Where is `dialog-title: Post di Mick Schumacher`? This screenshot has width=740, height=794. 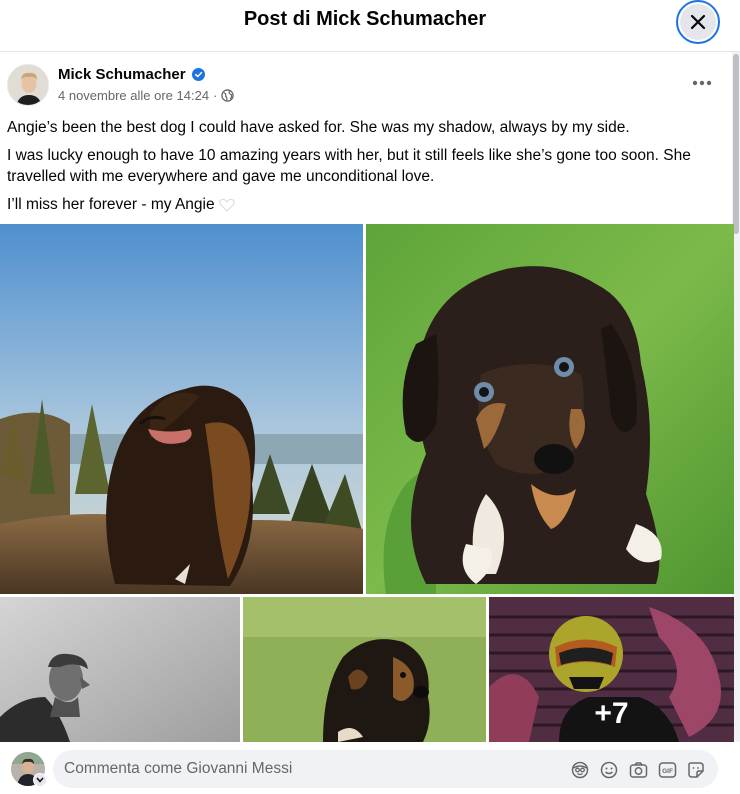
dialog-title: Post di Mick Schumacher is located at coordinates (365, 19).